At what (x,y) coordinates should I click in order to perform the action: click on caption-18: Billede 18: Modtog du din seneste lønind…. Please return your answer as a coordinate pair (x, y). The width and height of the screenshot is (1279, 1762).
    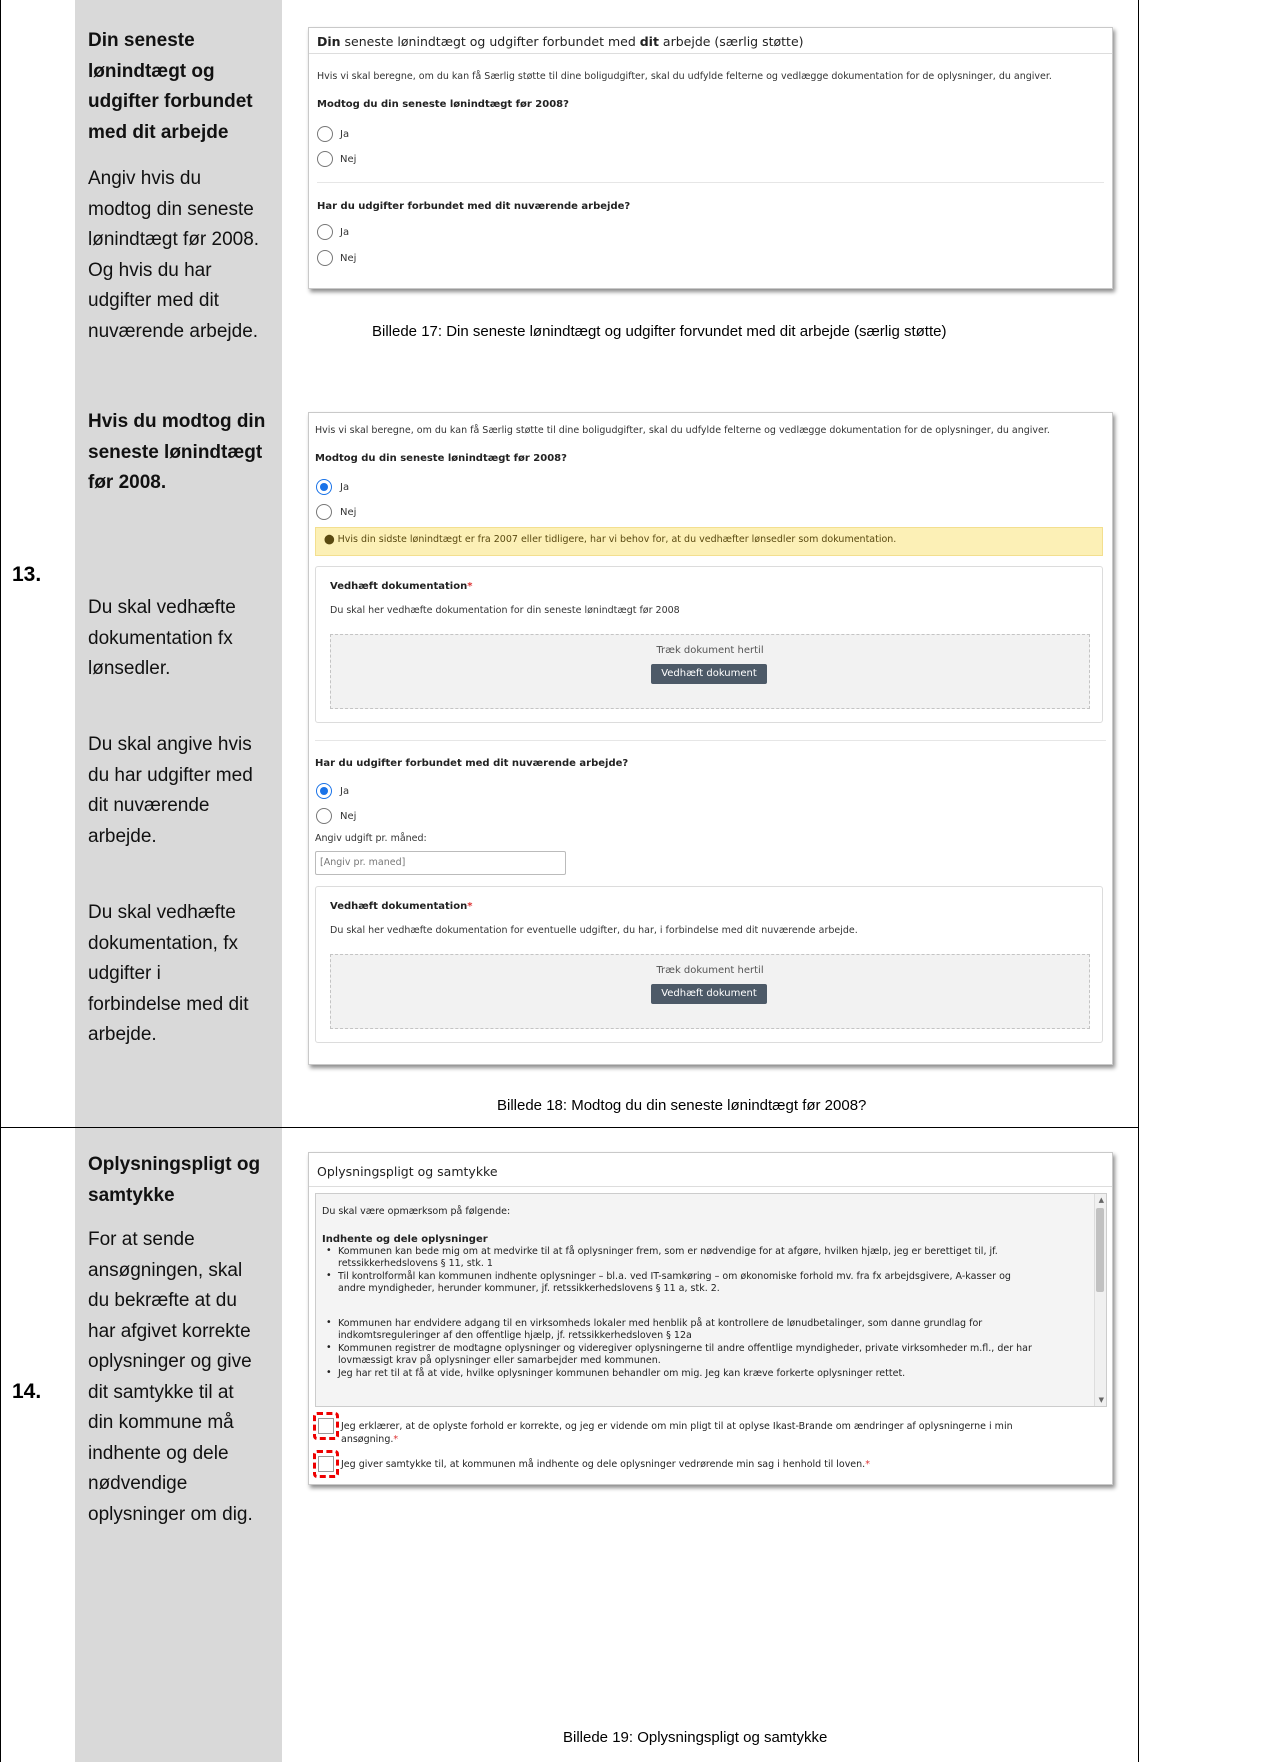
    Looking at the image, I should click on (682, 1105).